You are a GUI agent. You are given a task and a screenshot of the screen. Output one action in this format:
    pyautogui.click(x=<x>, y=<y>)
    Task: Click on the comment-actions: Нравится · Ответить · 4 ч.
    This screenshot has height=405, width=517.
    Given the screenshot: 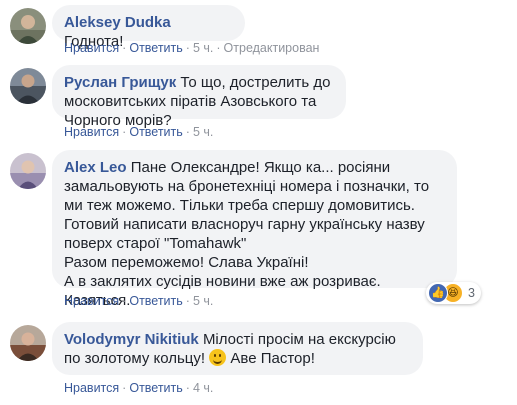 What is the action you would take?
    pyautogui.click(x=139, y=388)
    